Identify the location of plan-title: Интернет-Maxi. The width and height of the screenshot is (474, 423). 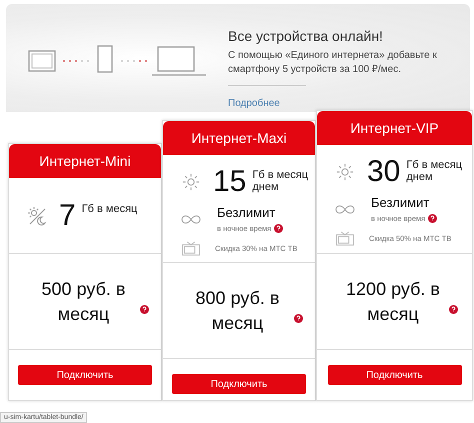
(239, 138).